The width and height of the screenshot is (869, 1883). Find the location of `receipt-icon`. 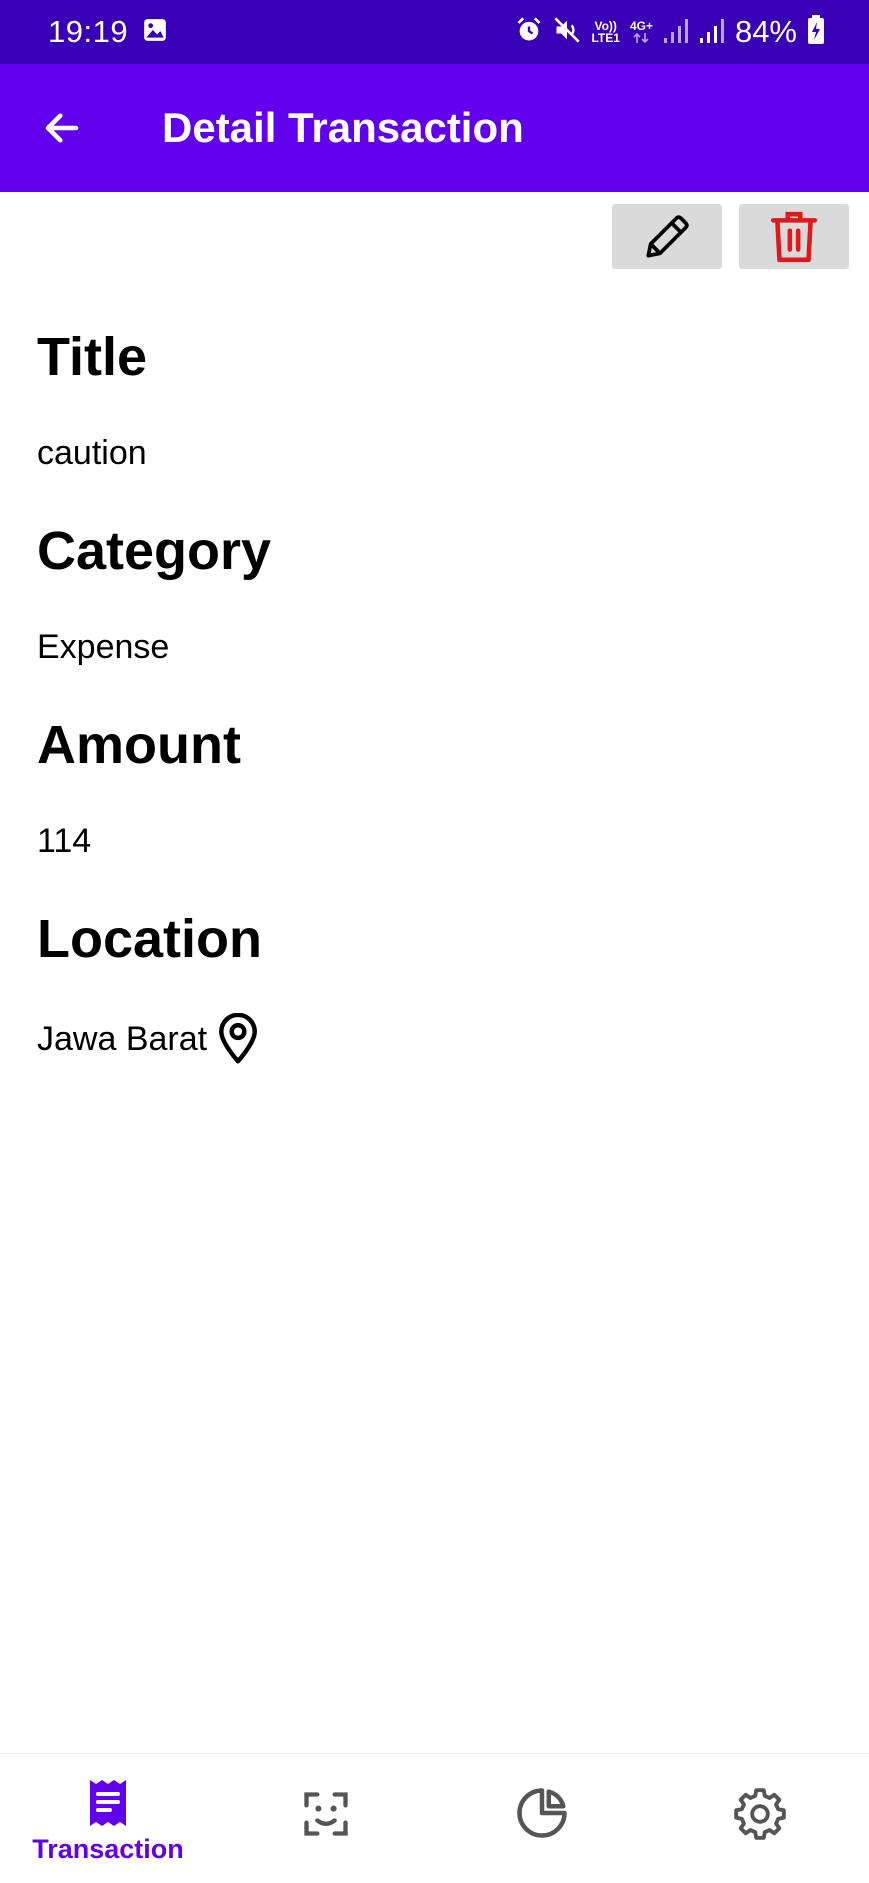

receipt-icon is located at coordinates (108, 1803).